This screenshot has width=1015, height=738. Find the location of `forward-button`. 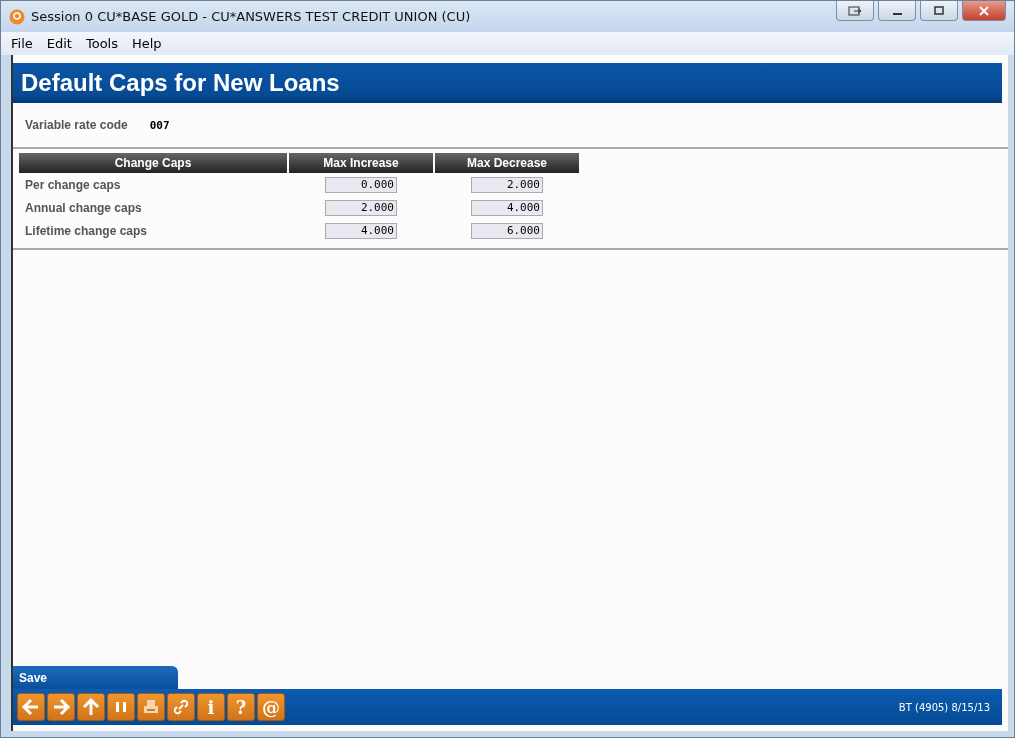

forward-button is located at coordinates (61, 707).